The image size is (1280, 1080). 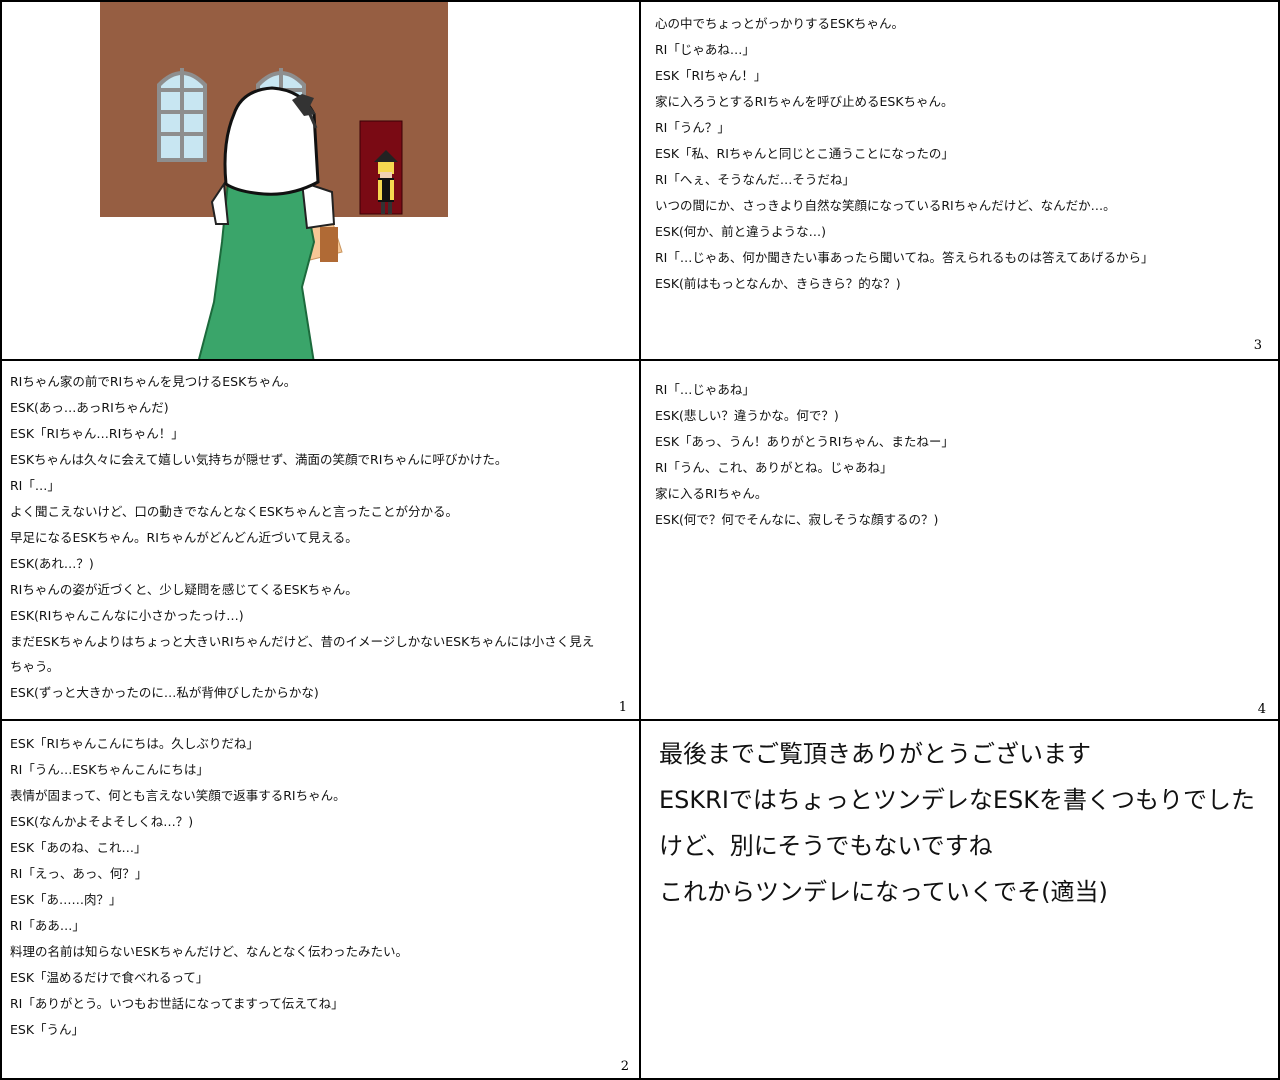 What do you see at coordinates (109, 769) in the screenshot?
I see `text-line: RI「うん…ESKちゃんこんにちは」` at bounding box center [109, 769].